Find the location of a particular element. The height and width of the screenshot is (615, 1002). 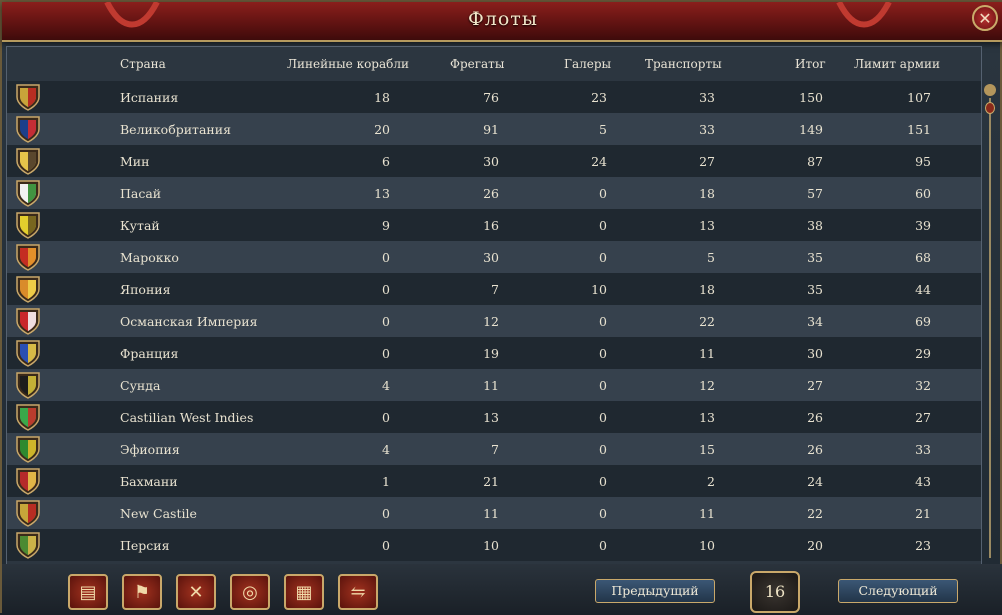

table-row: Castilian West Indies 0 13 0 13 26 27 is located at coordinates (494, 417).